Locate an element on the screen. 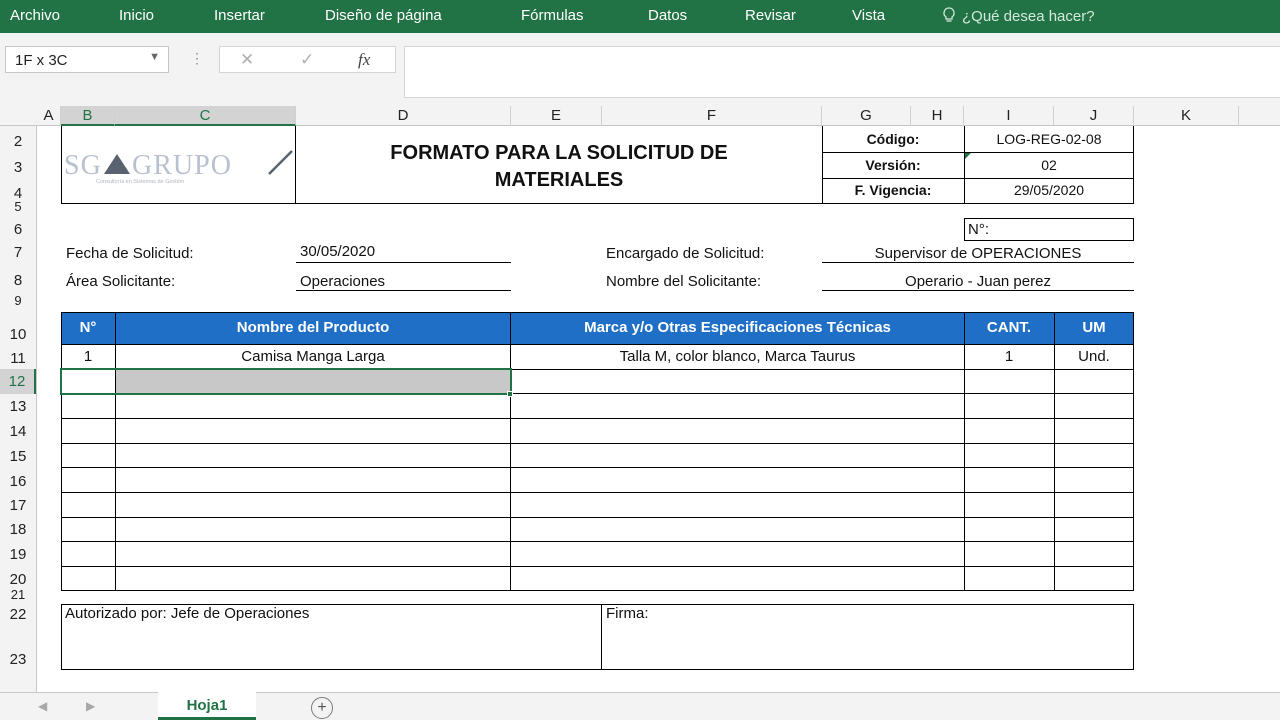 The height and width of the screenshot is (720, 1280). enter-icon: ✓ is located at coordinates (307, 60).